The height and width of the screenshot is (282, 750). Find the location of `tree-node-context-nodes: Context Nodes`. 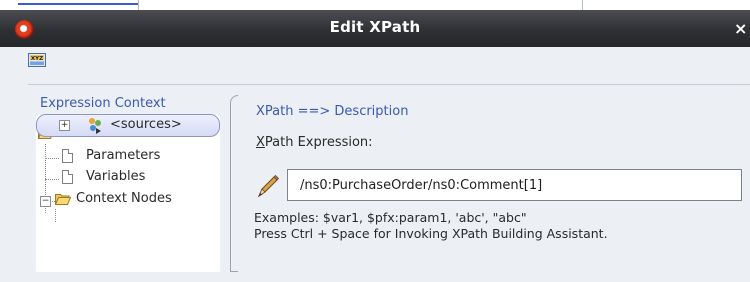

tree-node-context-nodes: Context Nodes is located at coordinates (135, 199).